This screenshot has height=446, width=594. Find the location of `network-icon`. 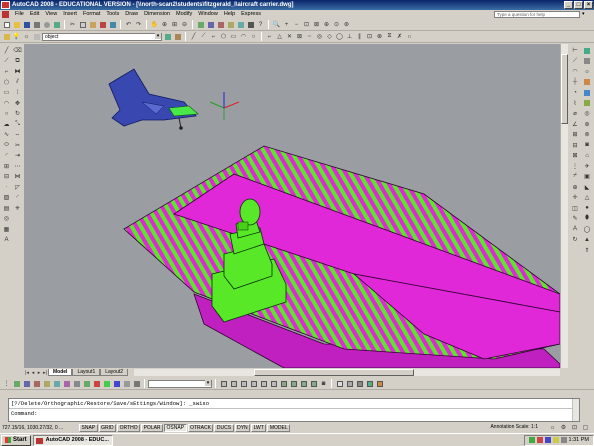

network-icon is located at coordinates (531, 440).